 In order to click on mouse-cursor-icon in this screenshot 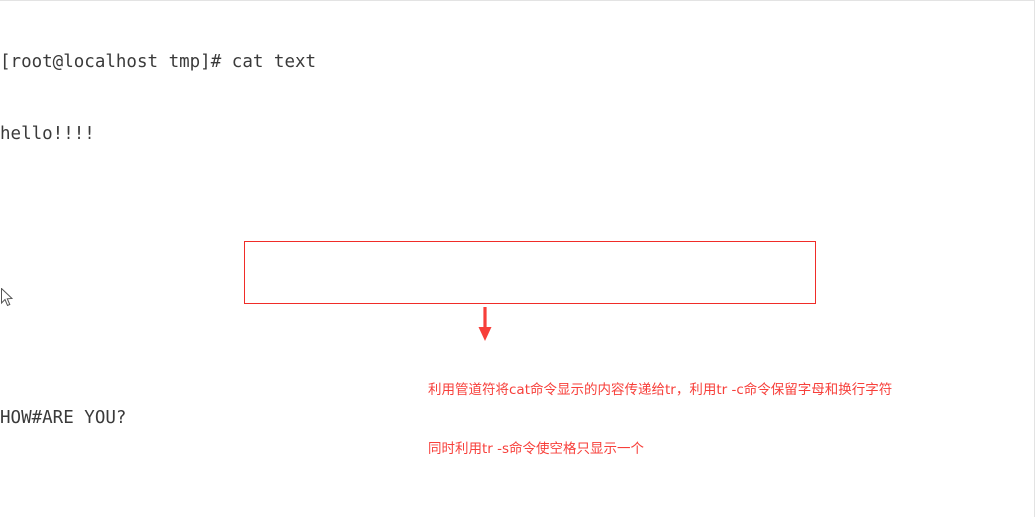, I will do `click(7, 297)`.